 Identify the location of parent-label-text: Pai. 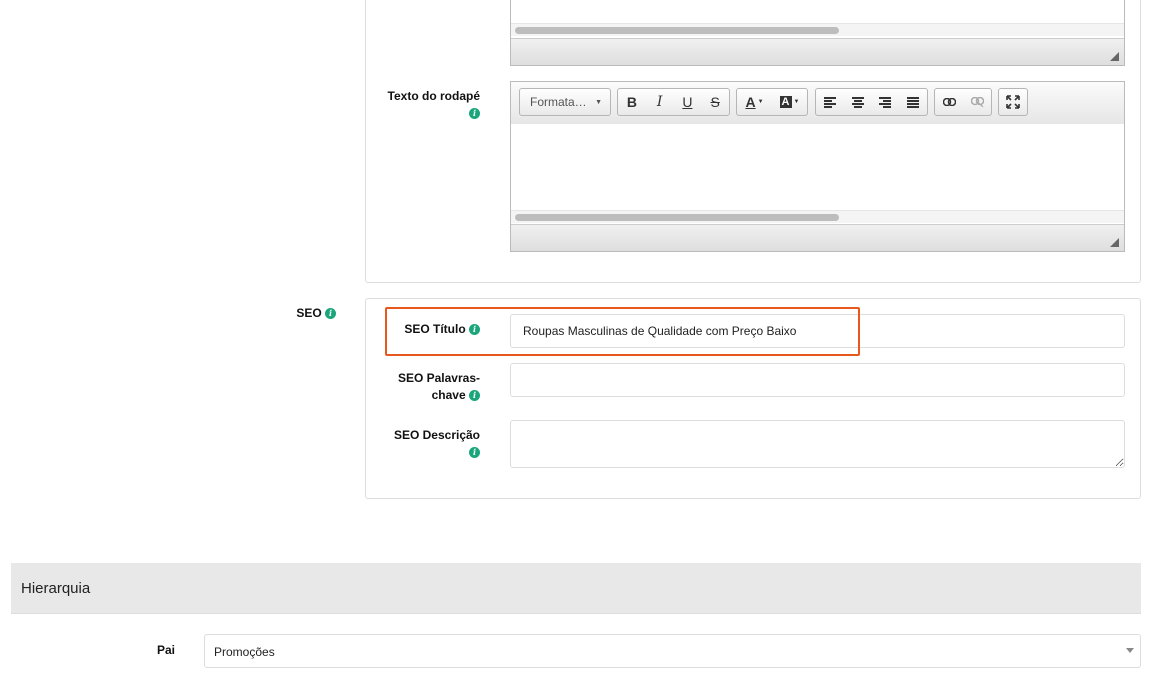
(165, 650).